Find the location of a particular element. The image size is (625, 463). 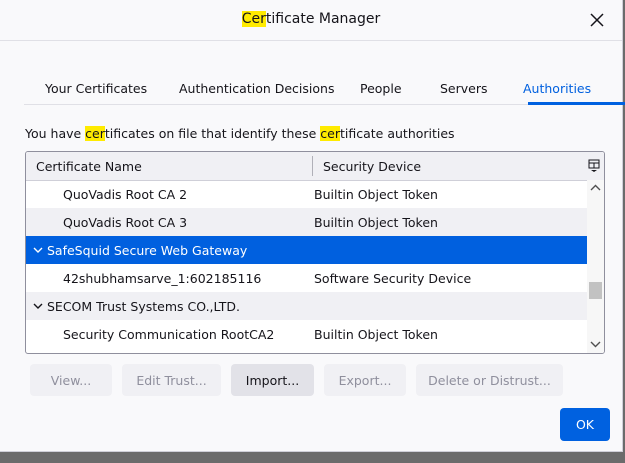

active-tab-indicator is located at coordinates (576, 103).